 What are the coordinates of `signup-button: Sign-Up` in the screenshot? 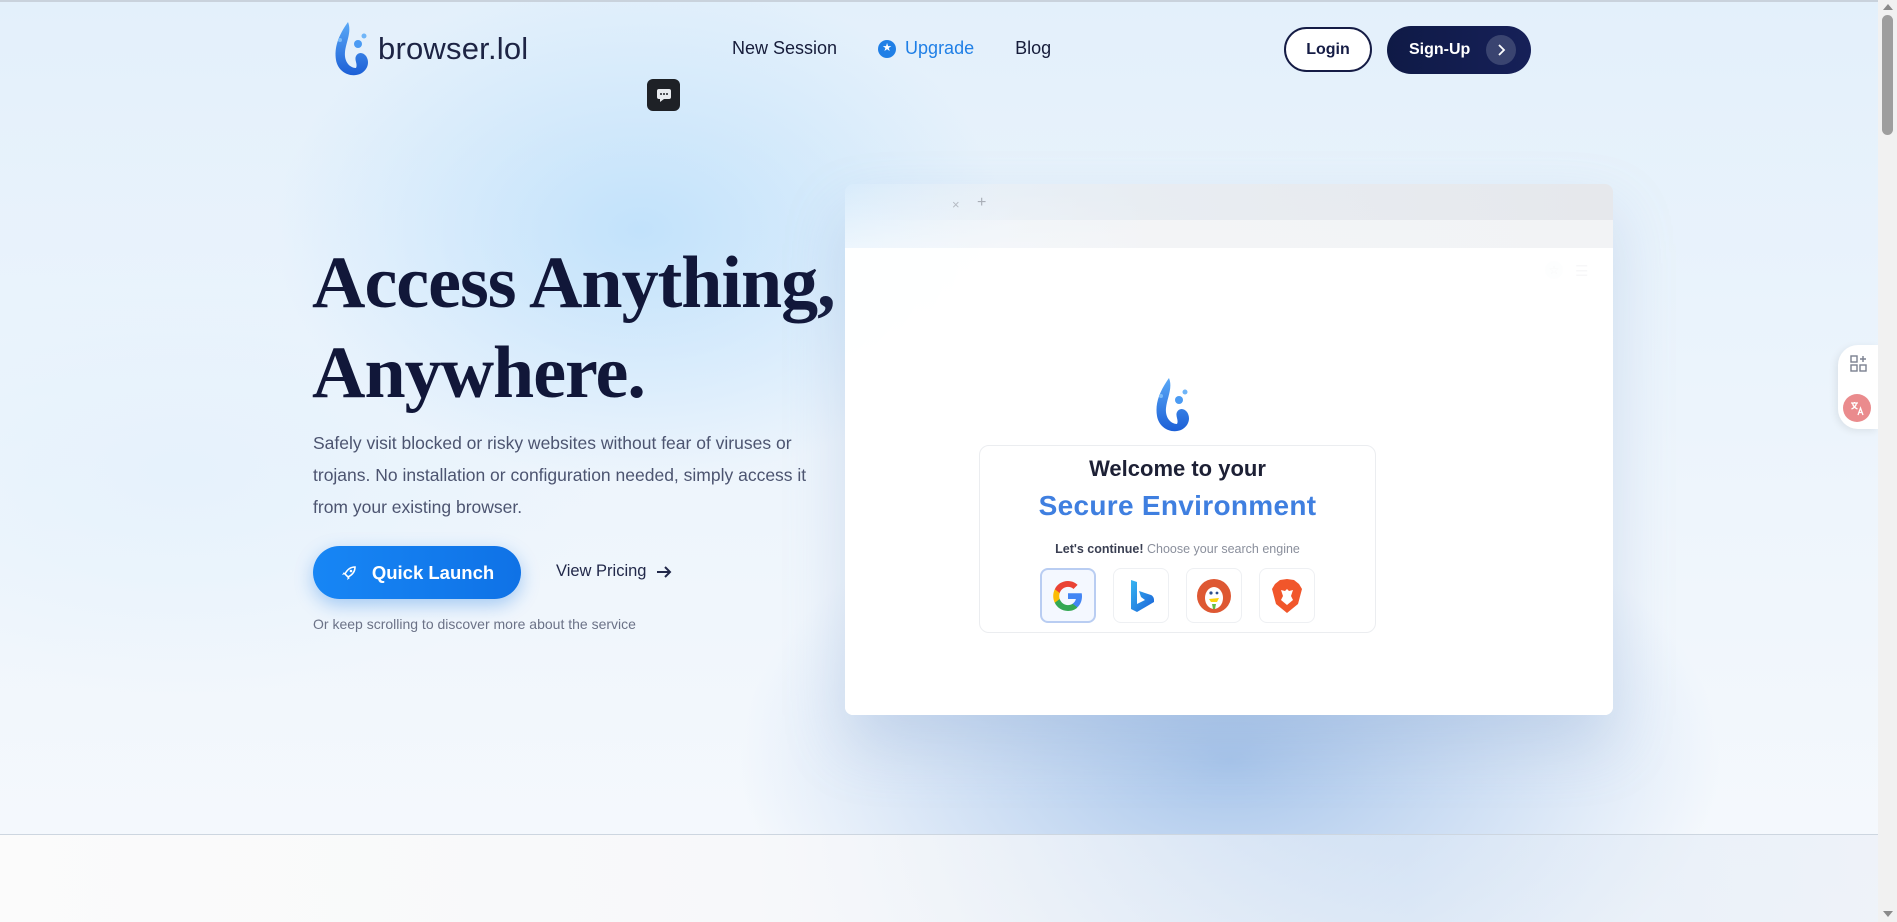 It's located at (1459, 50).